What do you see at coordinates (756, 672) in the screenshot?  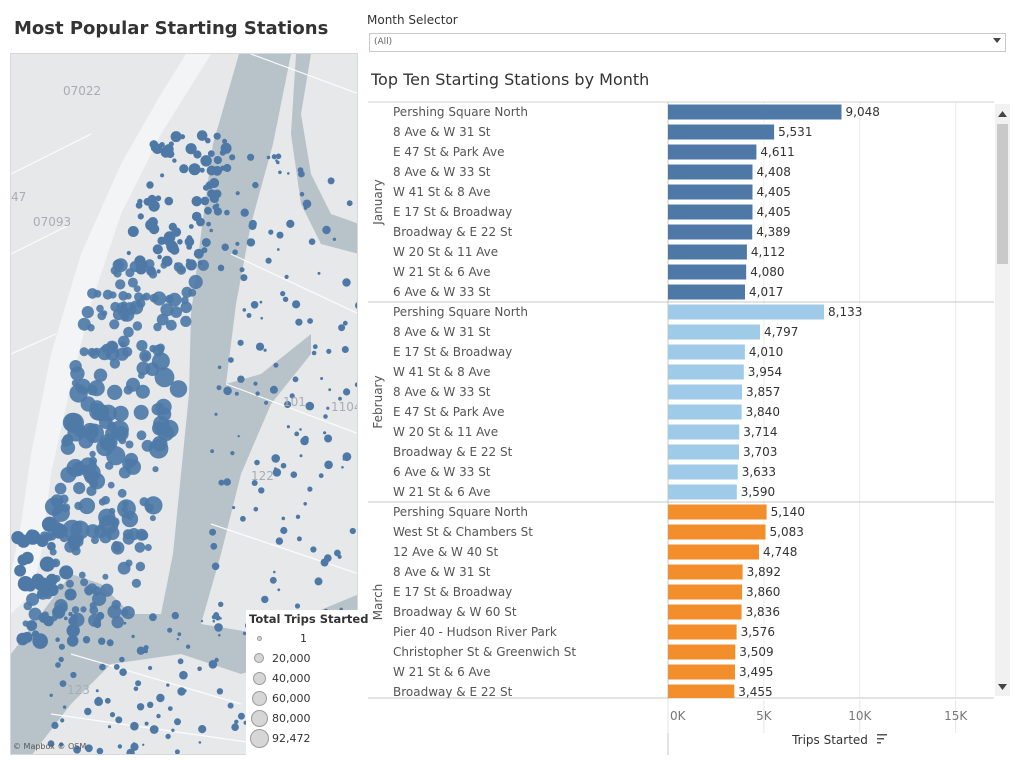 I see `bar-value-label: 3,495` at bounding box center [756, 672].